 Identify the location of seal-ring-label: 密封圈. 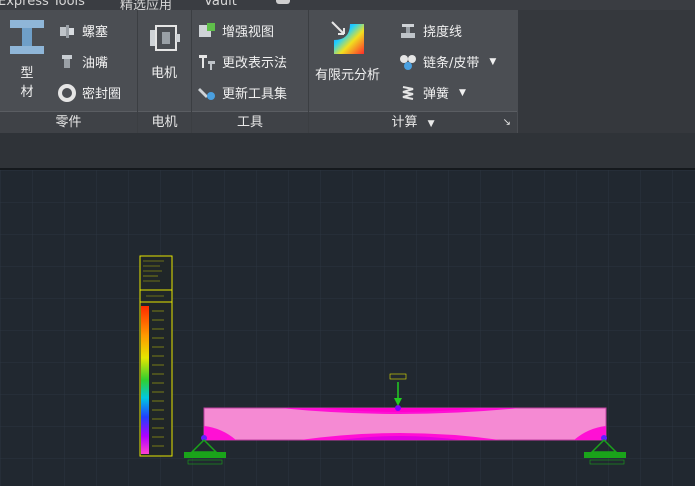
(102, 94).